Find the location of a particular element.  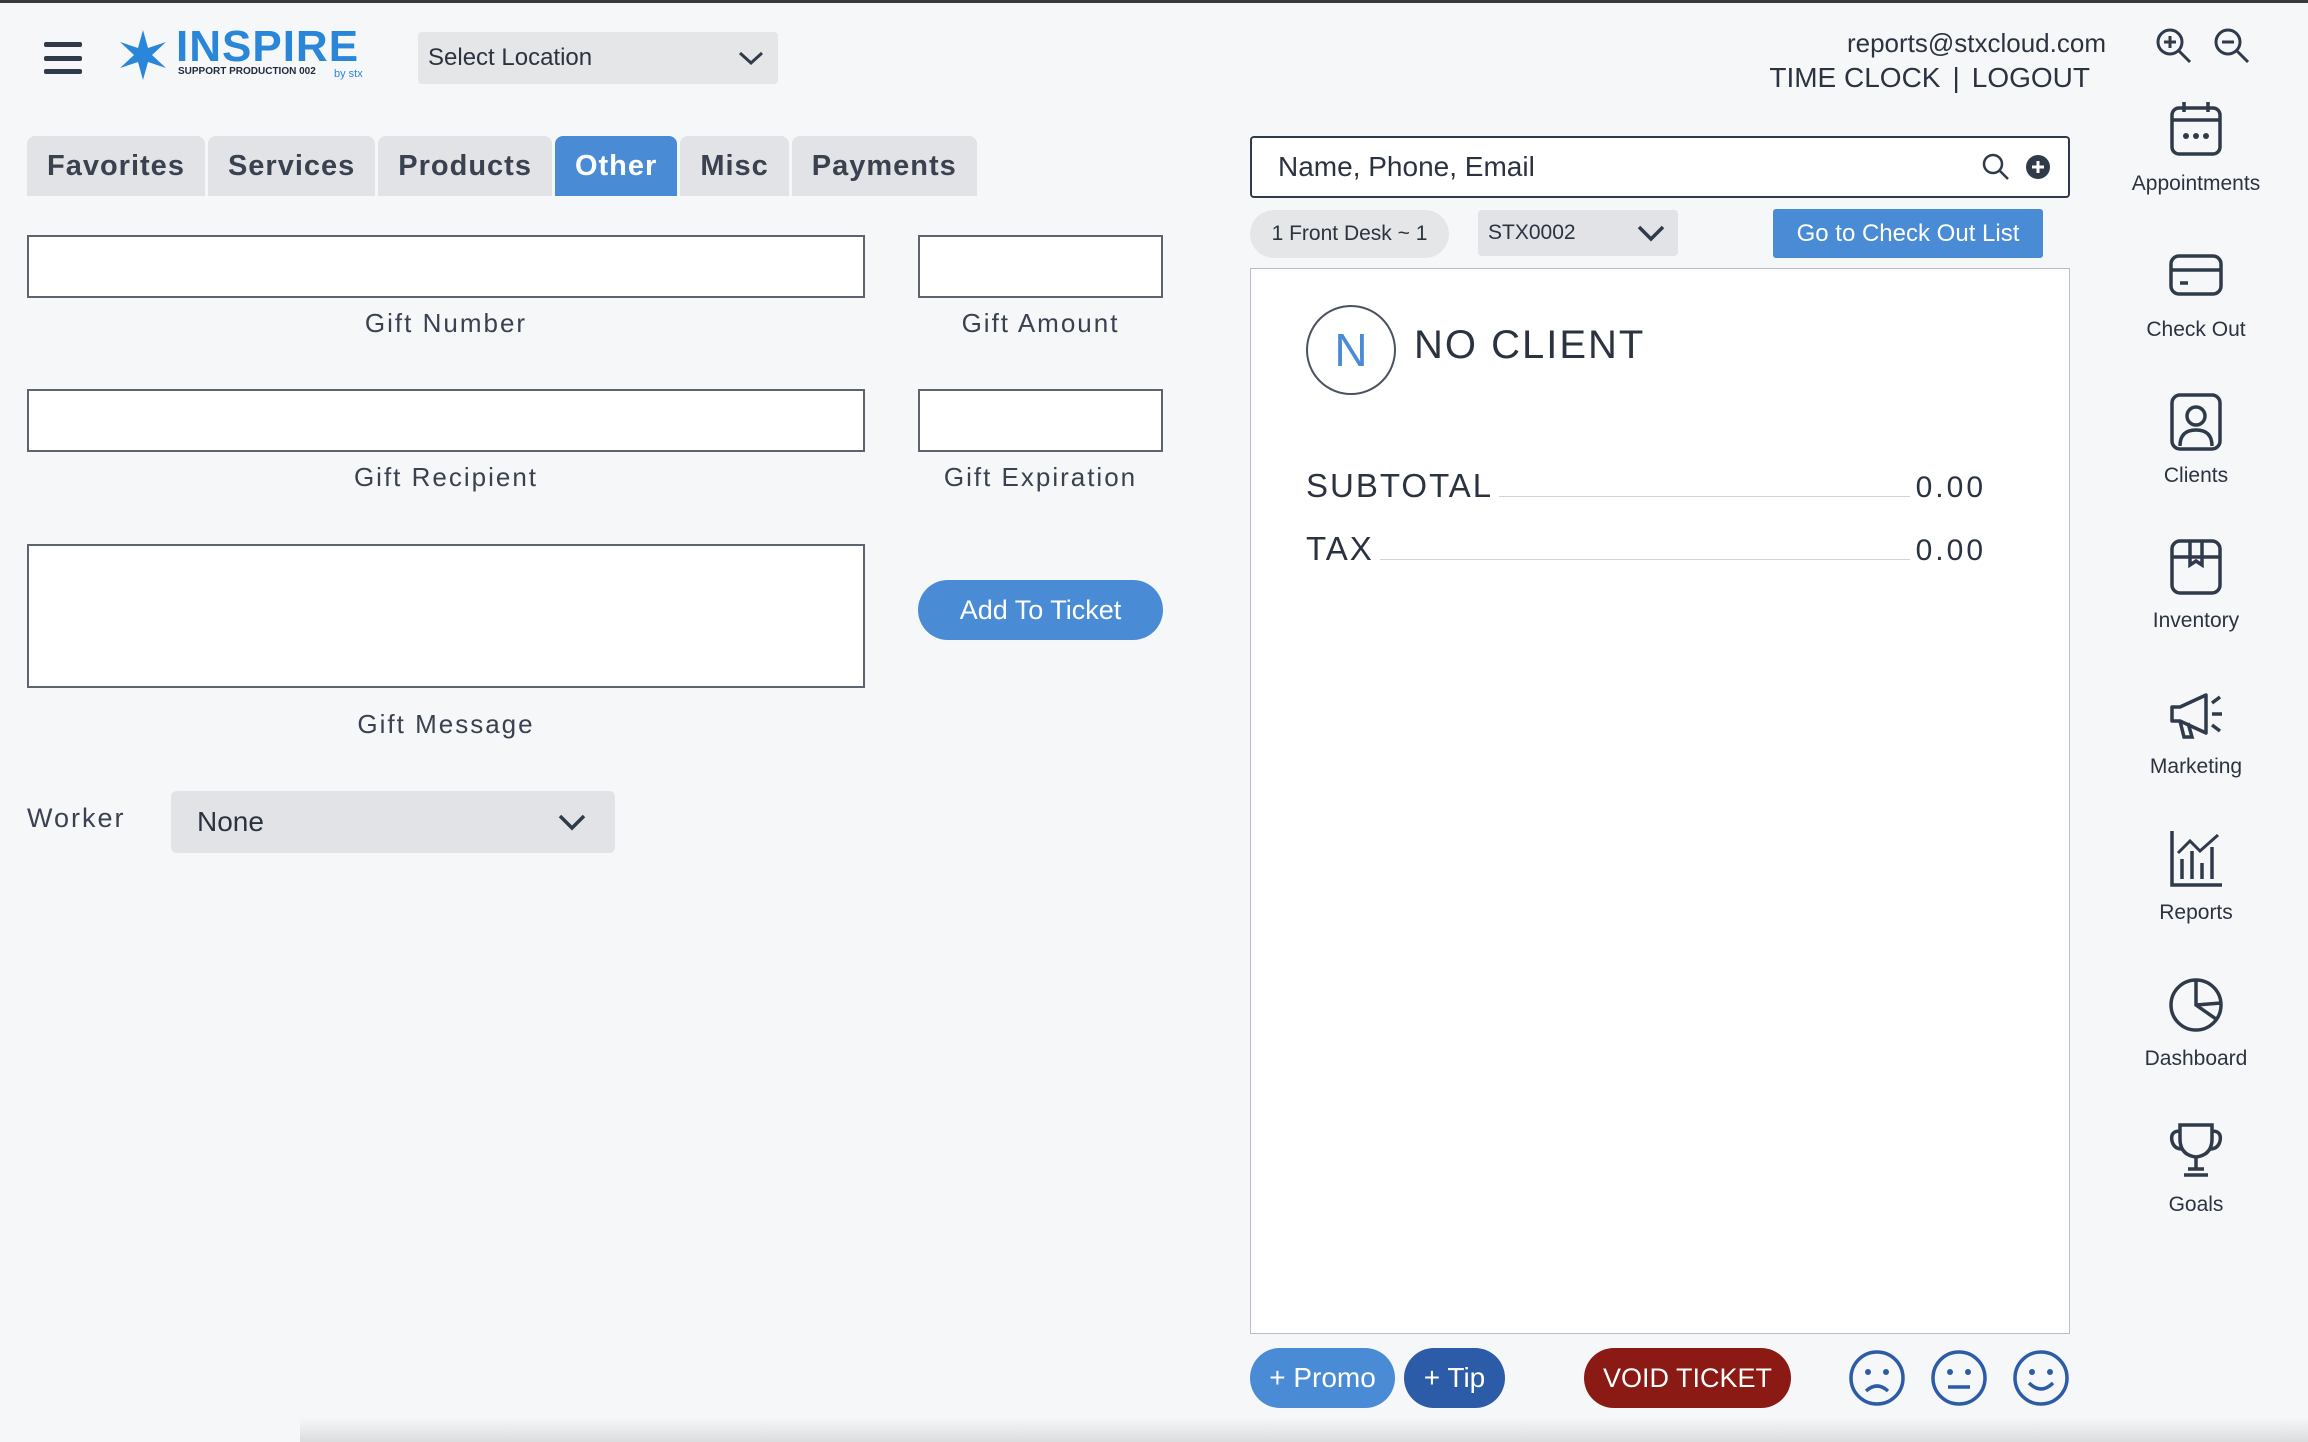

gift-number-field is located at coordinates (446, 266).